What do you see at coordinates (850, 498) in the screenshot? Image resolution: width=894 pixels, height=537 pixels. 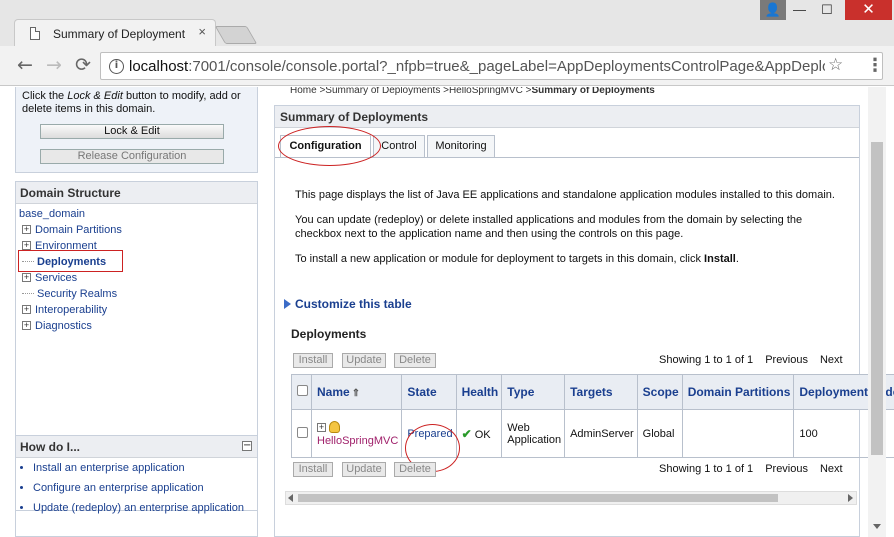 I see `scroll-right-icon` at bounding box center [850, 498].